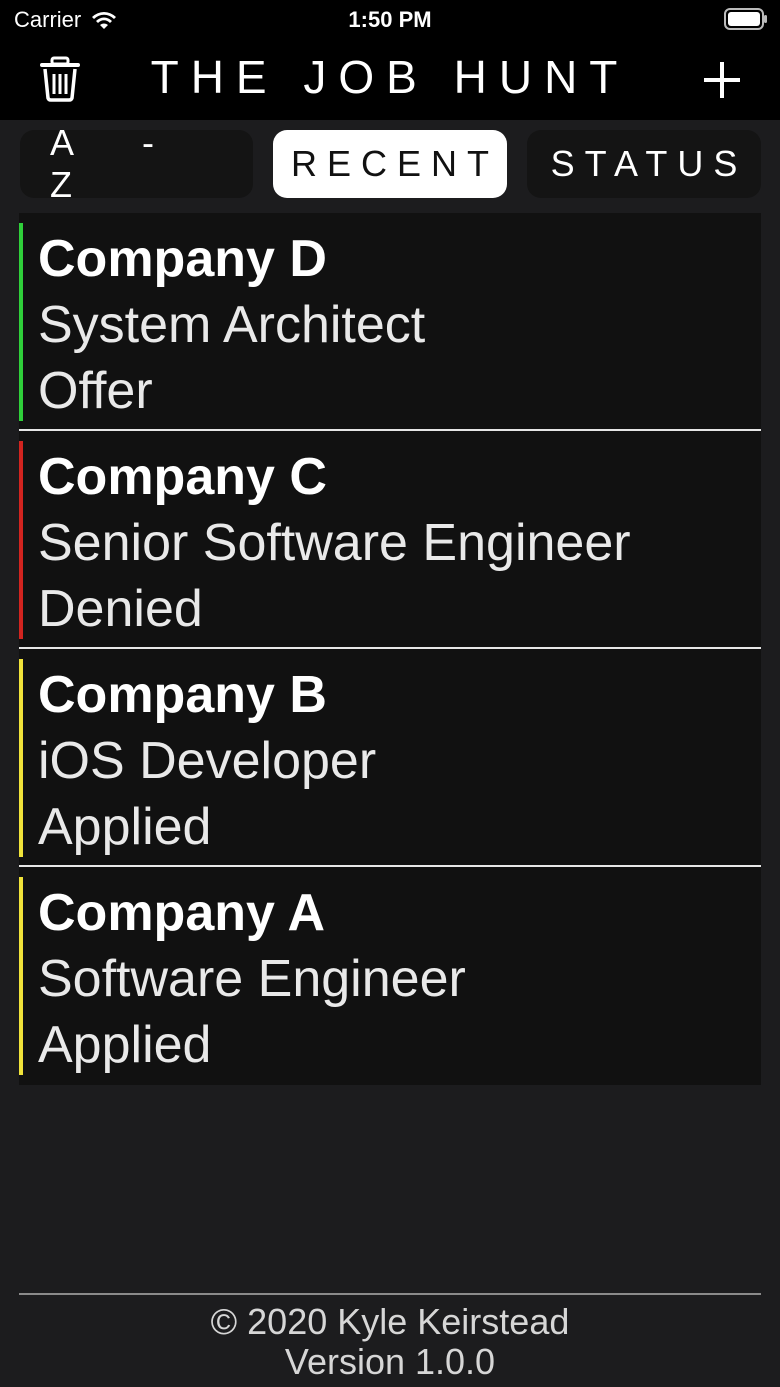  What do you see at coordinates (232, 325) in the screenshot?
I see `job-role: System Architect` at bounding box center [232, 325].